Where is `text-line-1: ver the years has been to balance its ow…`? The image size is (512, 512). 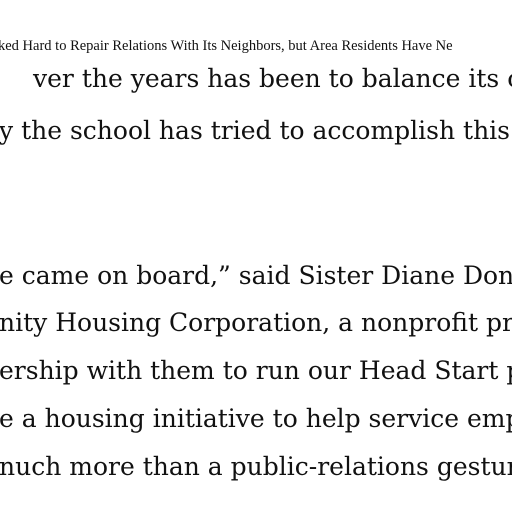 text-line-1: ver the years has been to balance its ow… is located at coordinates (272, 78).